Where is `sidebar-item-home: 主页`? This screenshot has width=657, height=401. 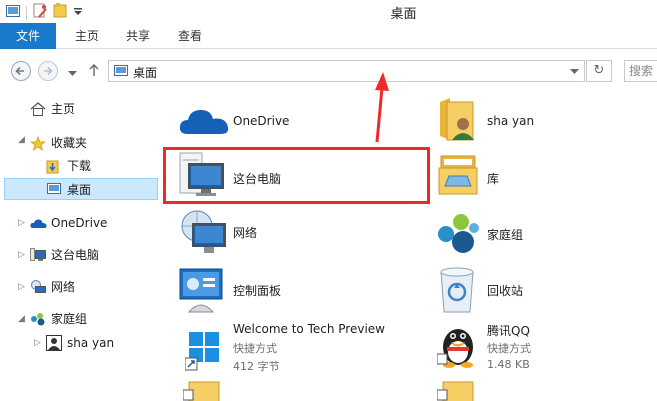 sidebar-item-home: 主页 is located at coordinates (90, 109).